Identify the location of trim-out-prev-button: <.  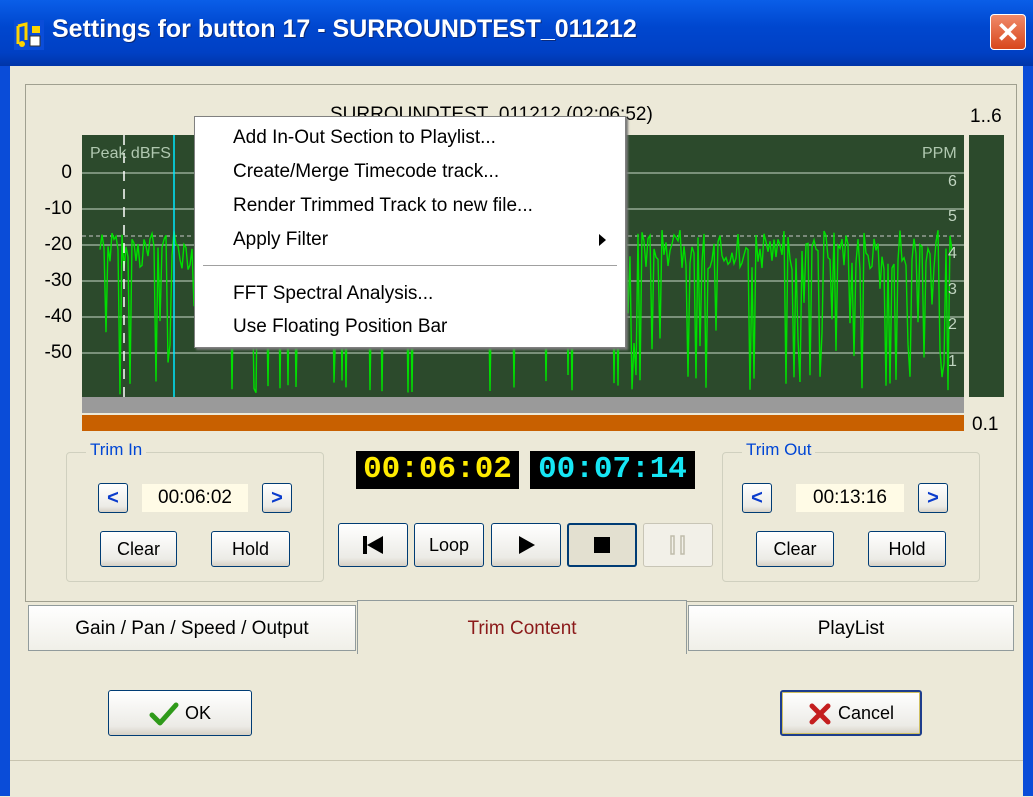
(757, 498).